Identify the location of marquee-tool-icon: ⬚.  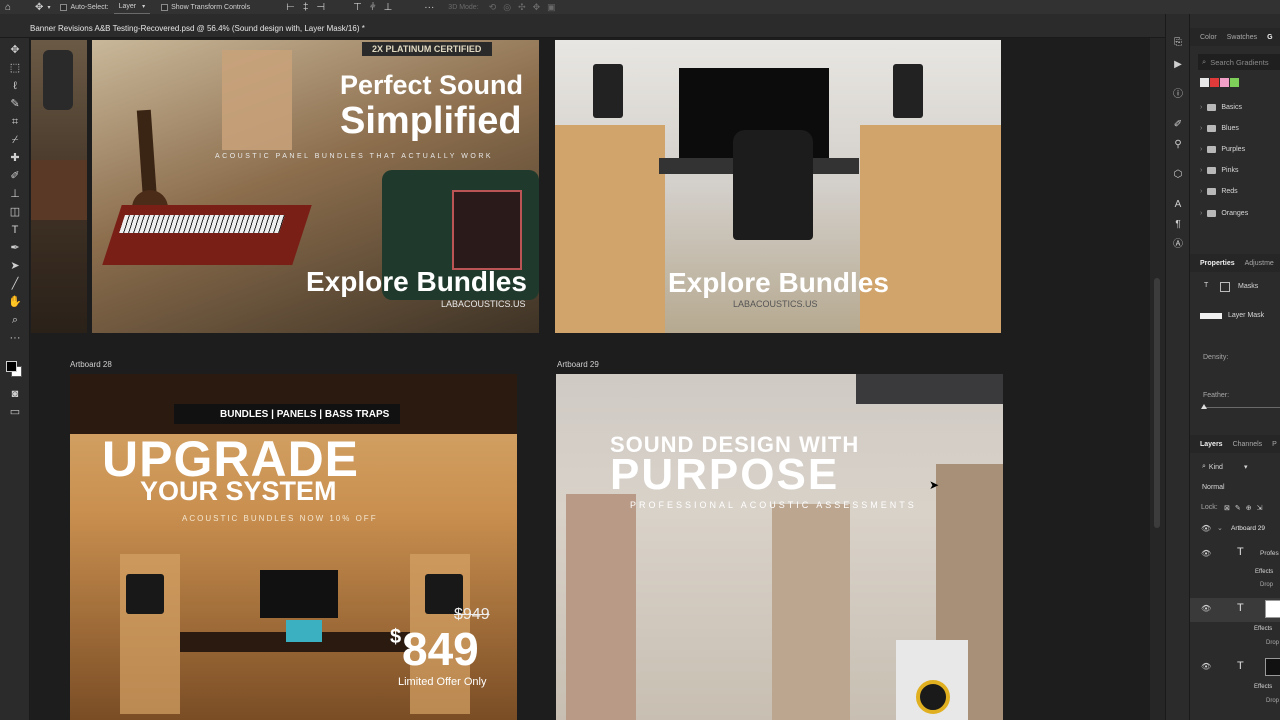
(15, 68).